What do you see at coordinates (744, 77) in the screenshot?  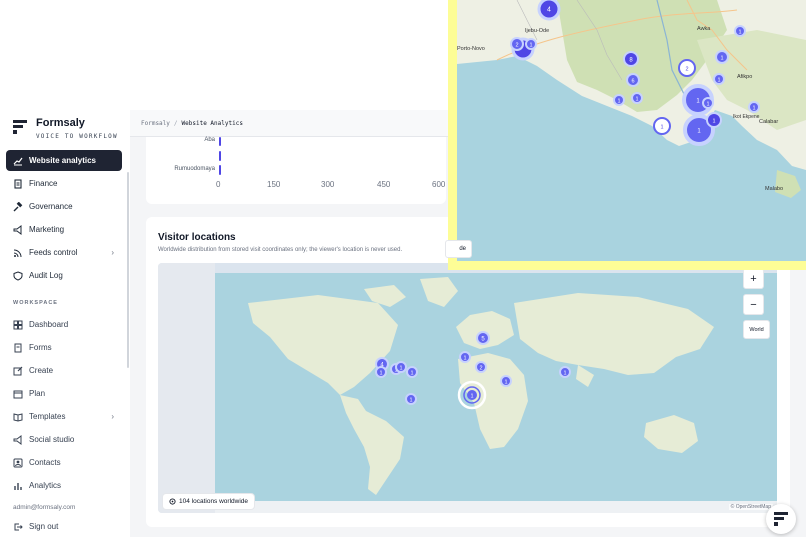 I see `map-place-label: Afikpo` at bounding box center [744, 77].